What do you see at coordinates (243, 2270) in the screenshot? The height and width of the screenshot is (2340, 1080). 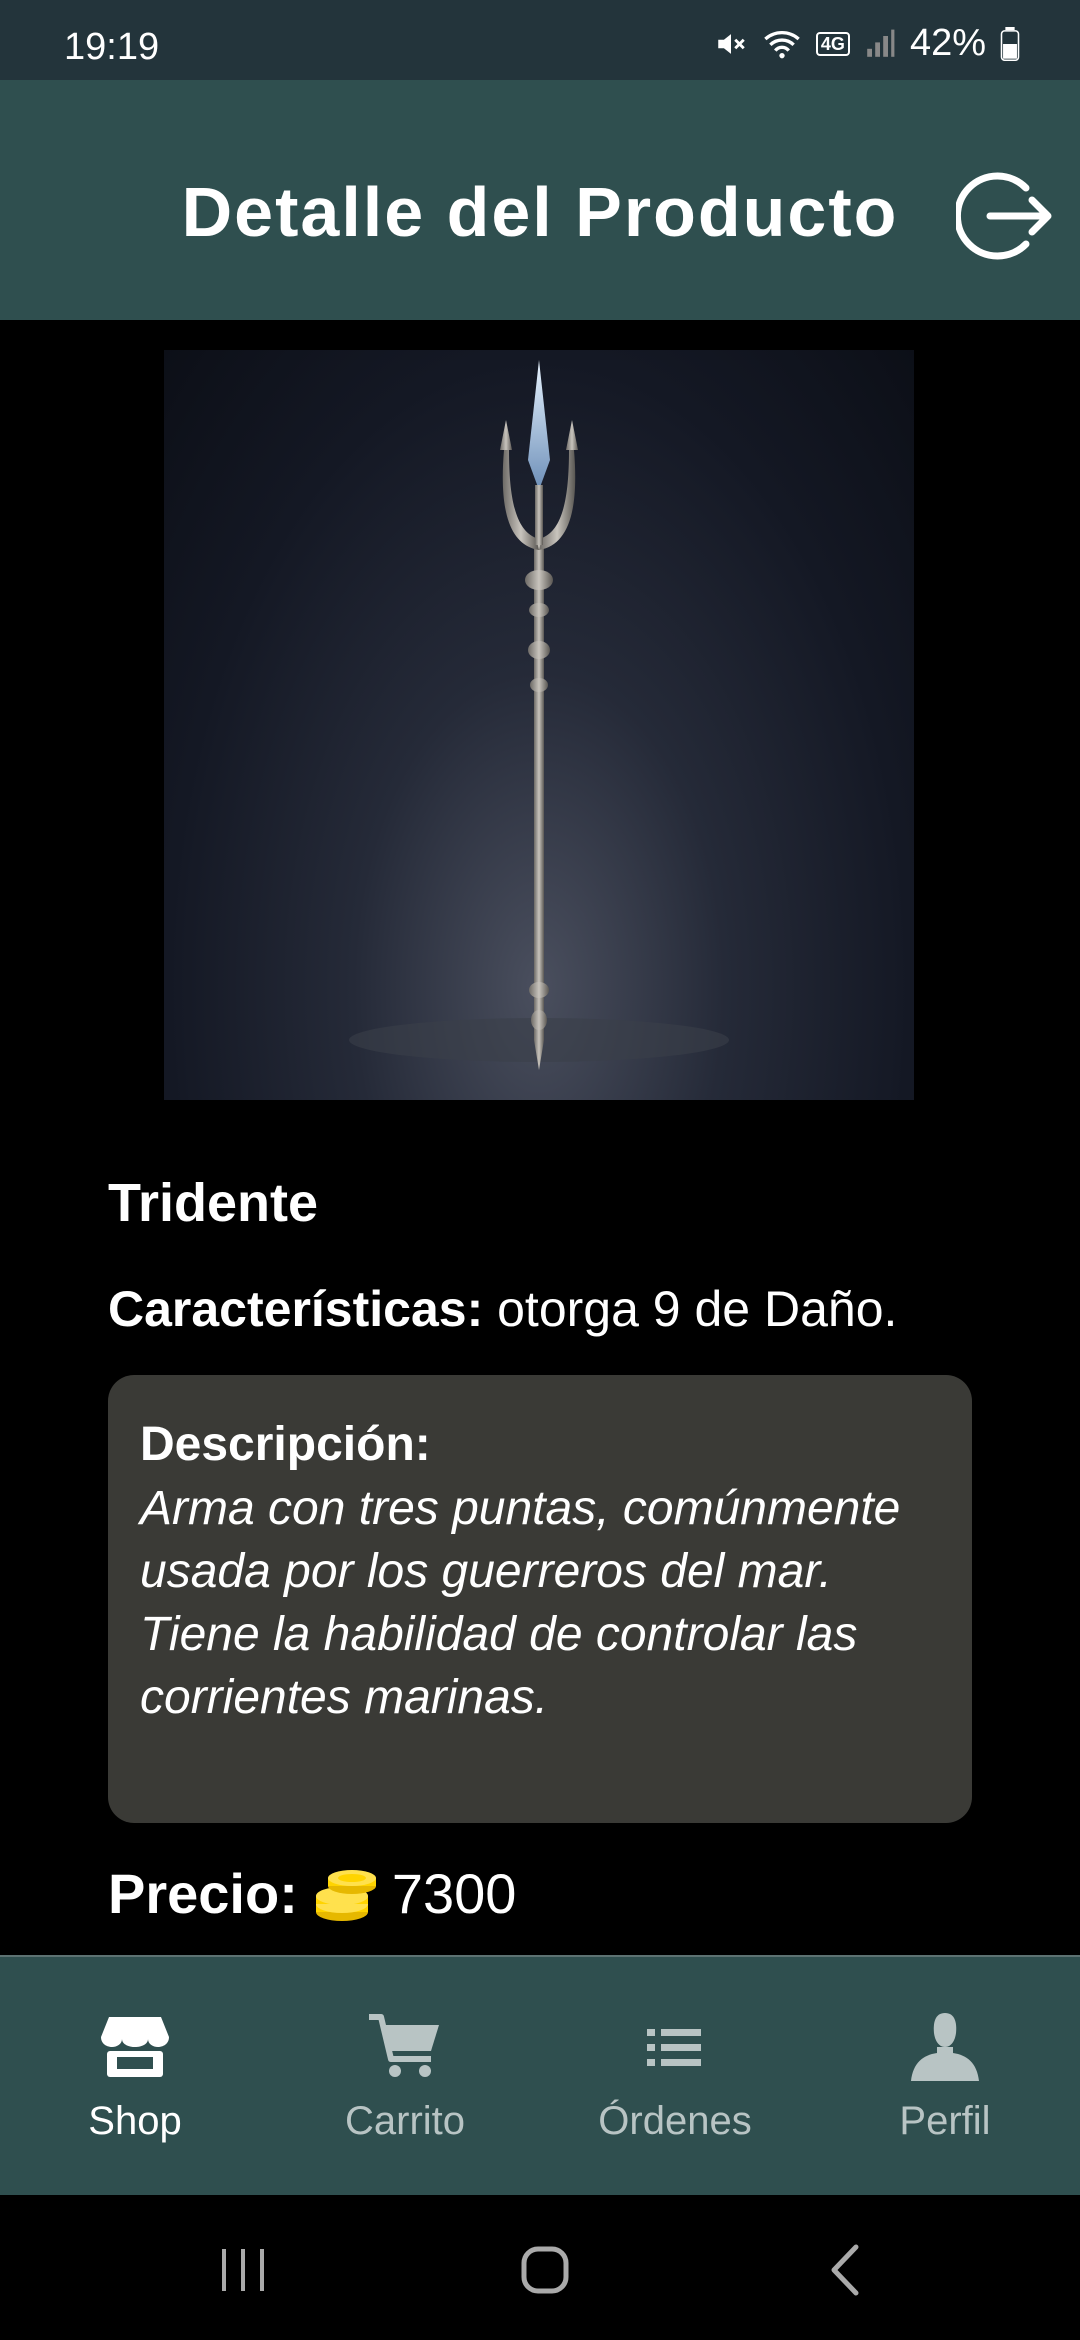 I see `recent-apps-icon` at bounding box center [243, 2270].